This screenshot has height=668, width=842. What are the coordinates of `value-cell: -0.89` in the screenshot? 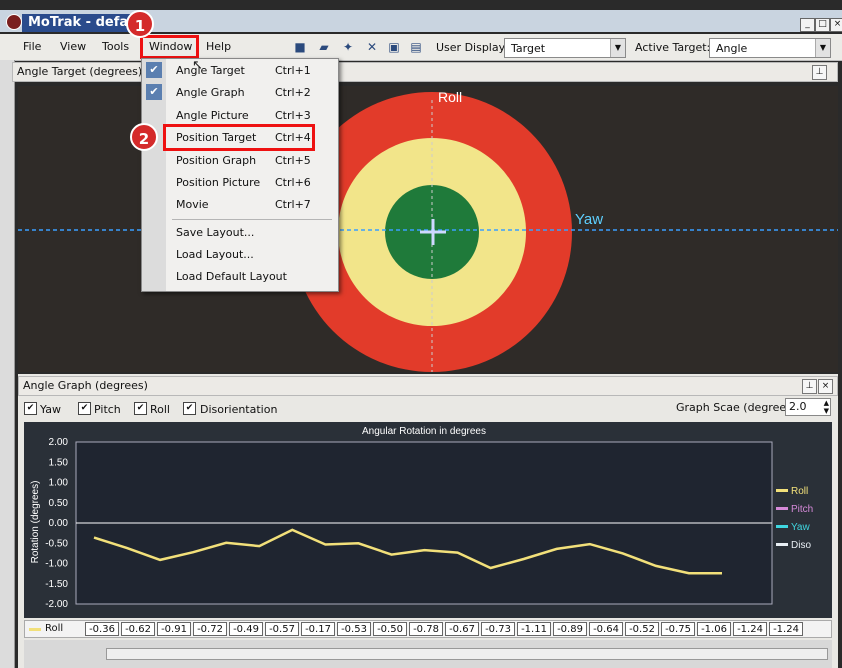 It's located at (570, 629).